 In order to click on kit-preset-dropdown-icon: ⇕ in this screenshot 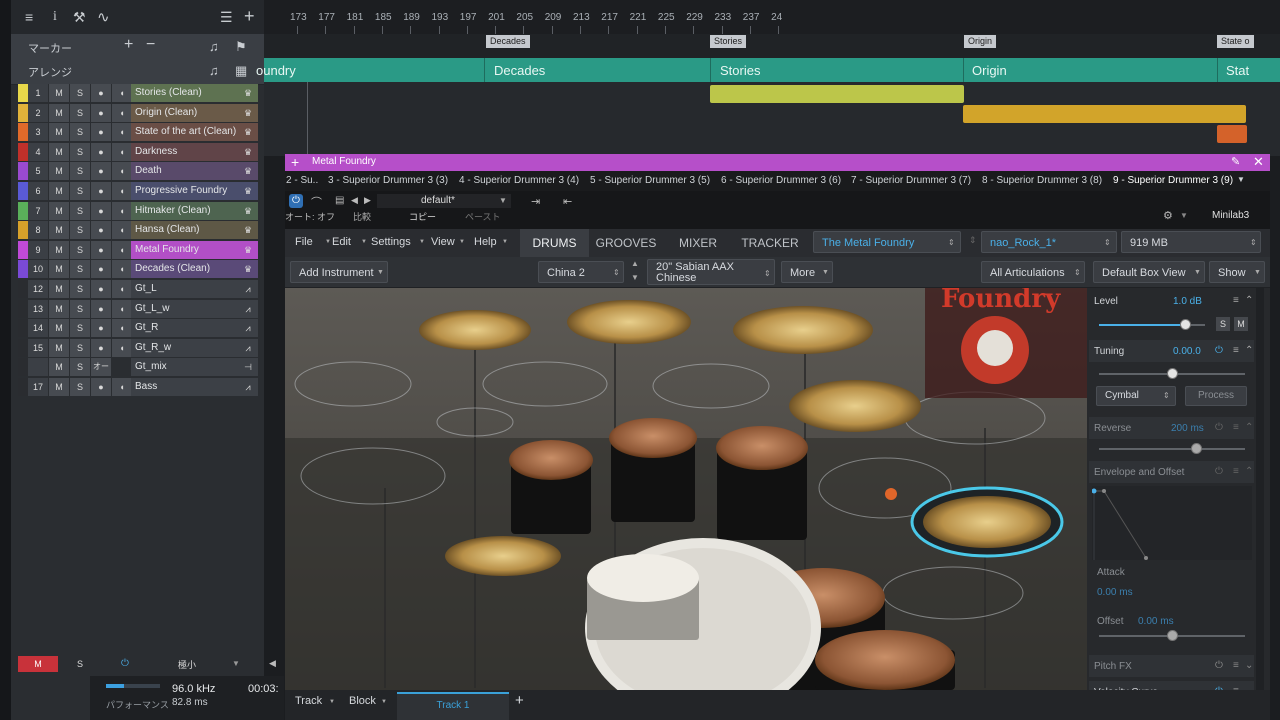, I will do `click(1107, 243)`.